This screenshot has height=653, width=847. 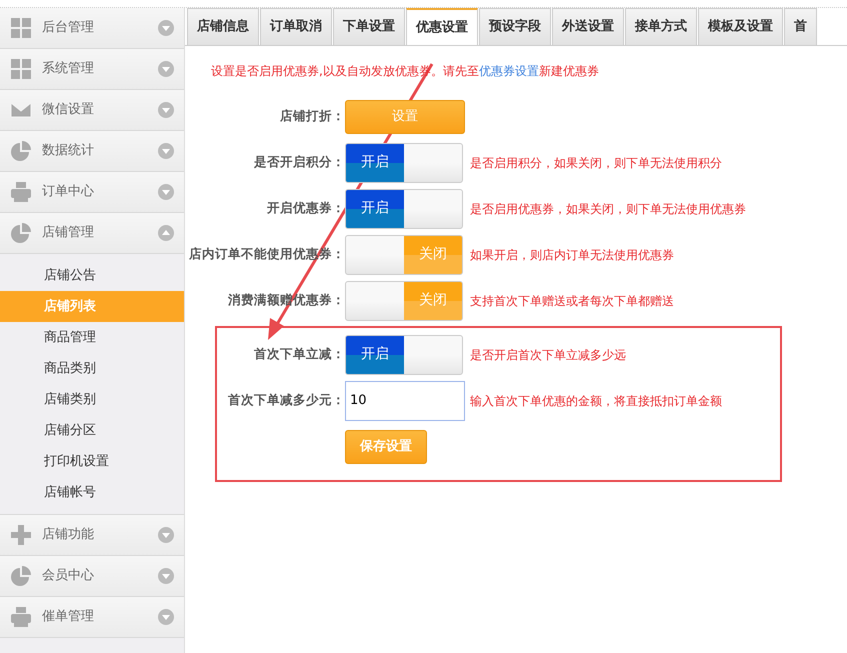 I want to click on sidebar-item: 店铺功能, so click(x=92, y=535).